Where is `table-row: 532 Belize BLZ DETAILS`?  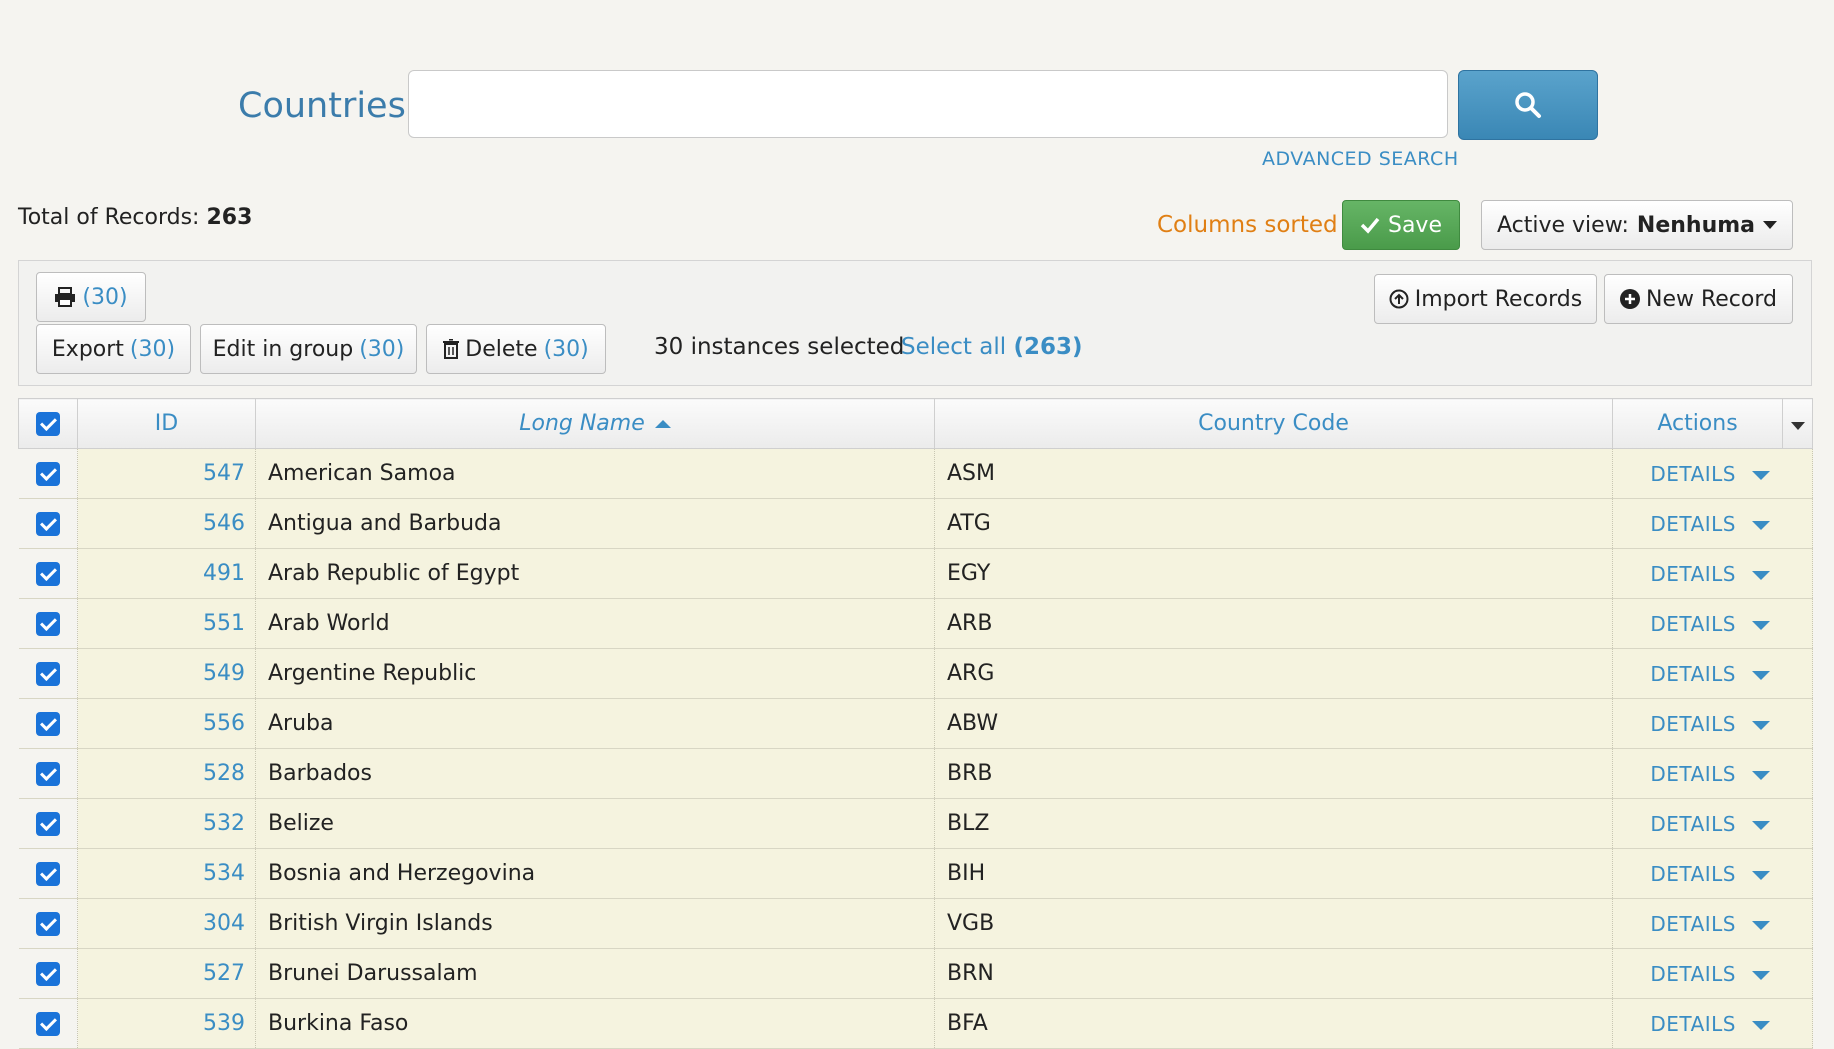
table-row: 532 Belize BLZ DETAILS is located at coordinates (915, 823).